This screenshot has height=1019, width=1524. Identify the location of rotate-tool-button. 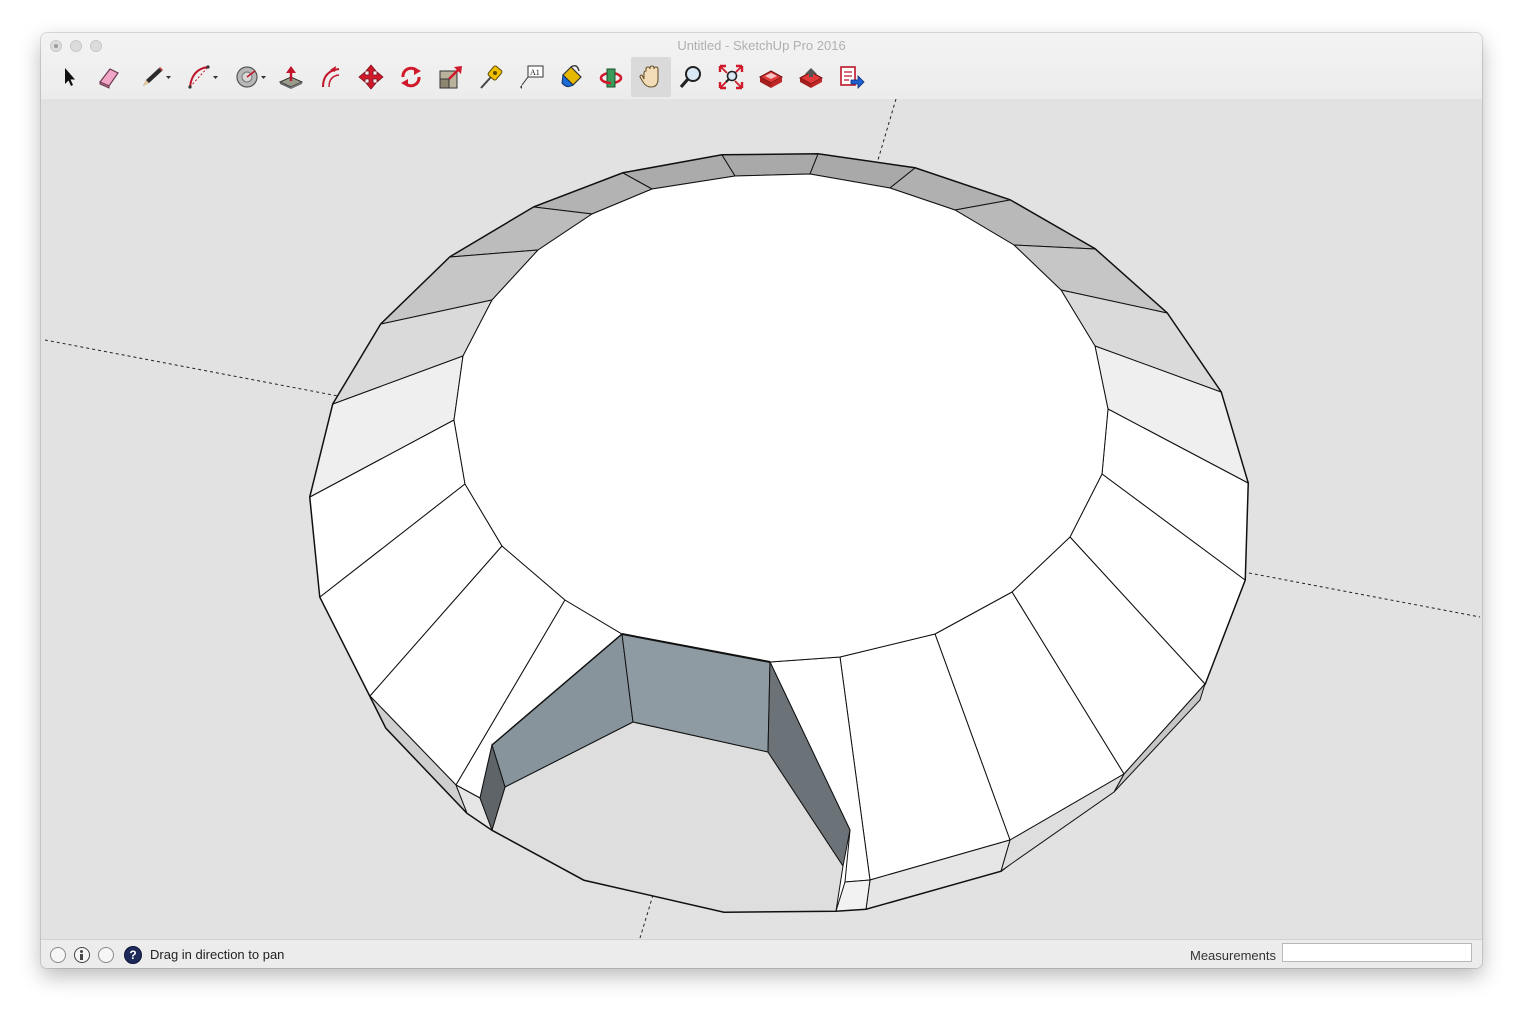
(411, 77).